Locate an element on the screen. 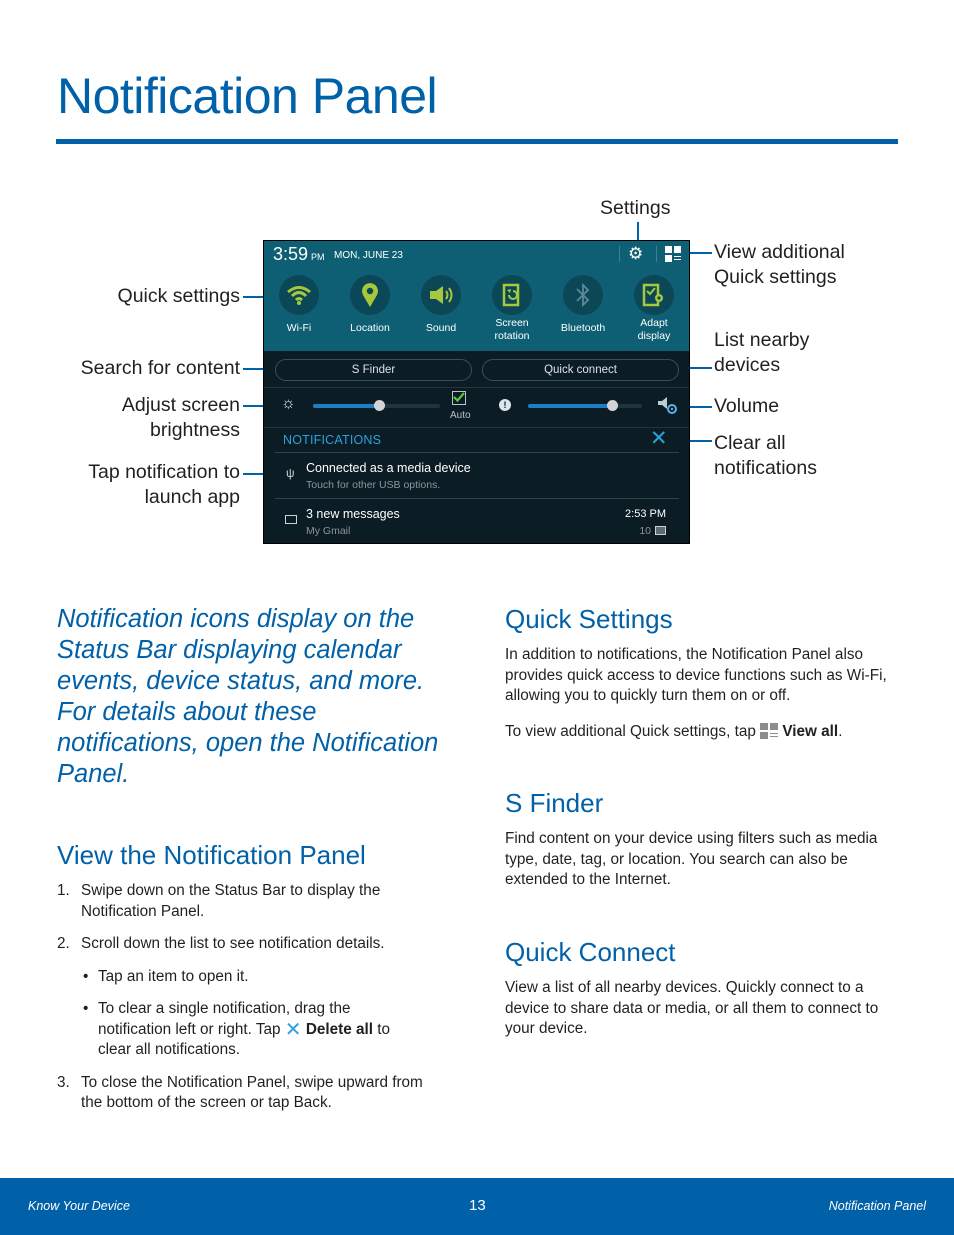 This screenshot has width=954, height=1235. wifi-icon is located at coordinates (299, 295).